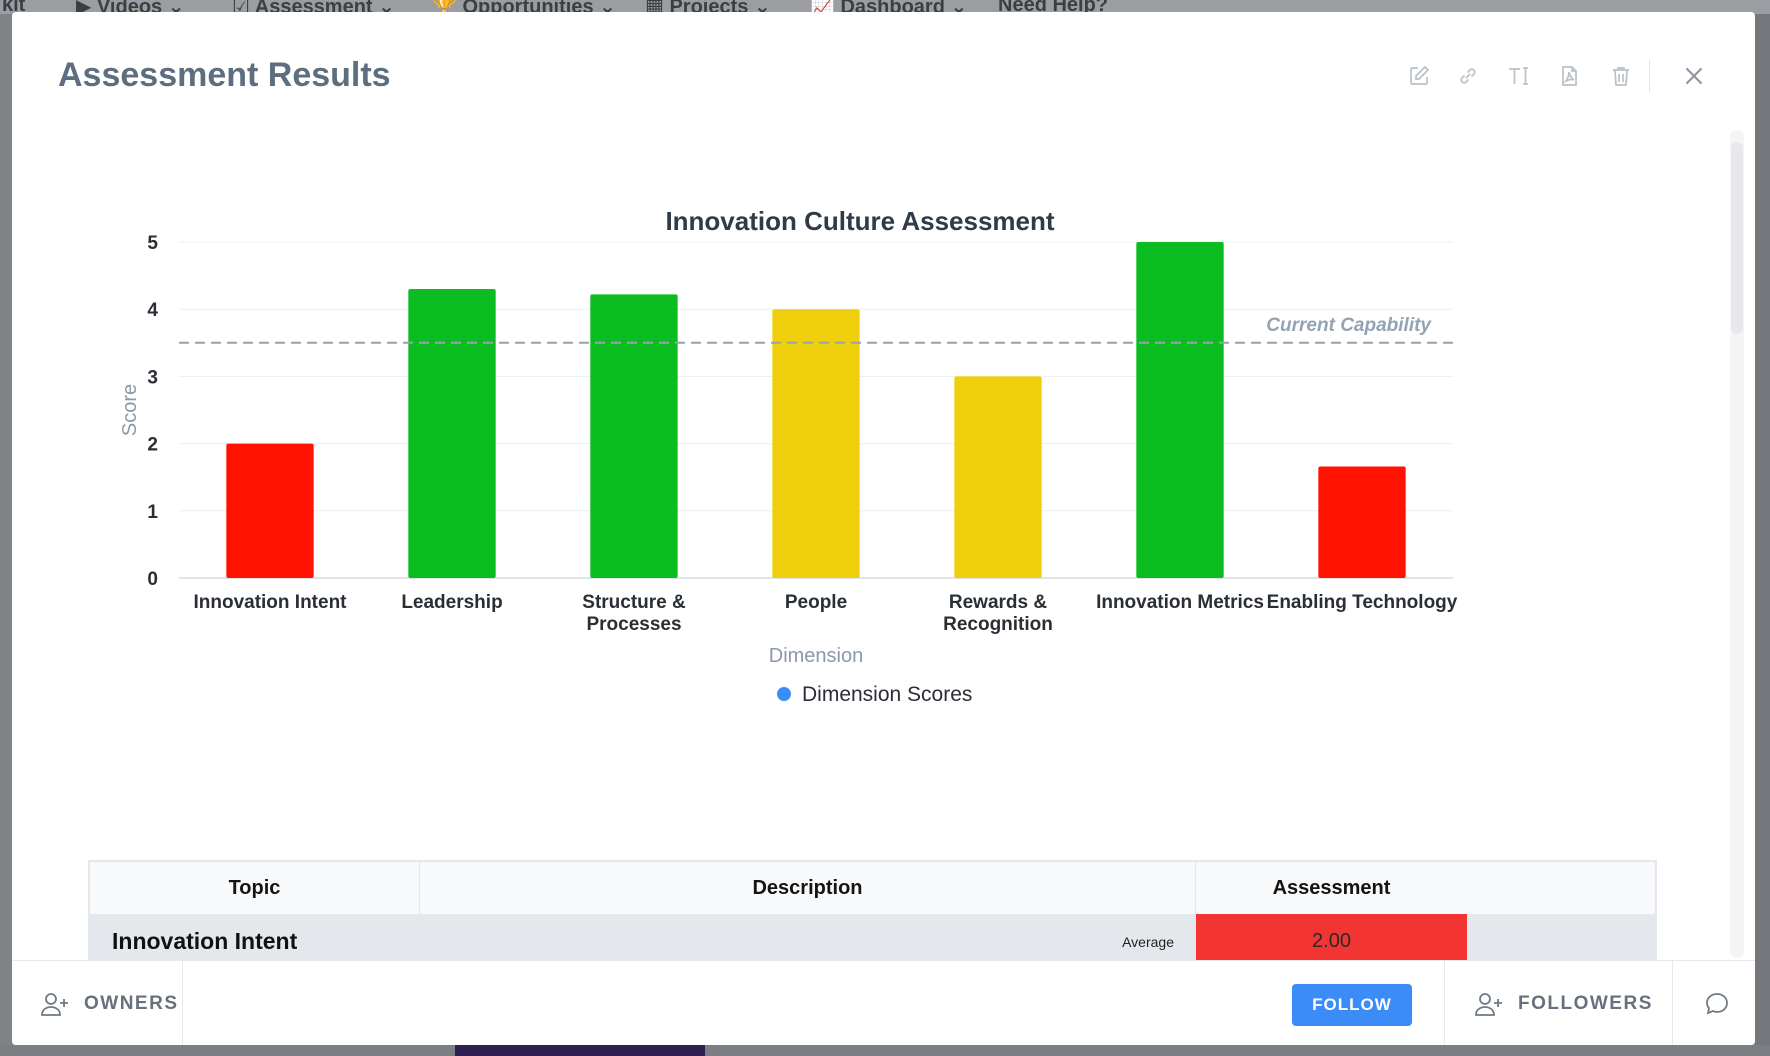 This screenshot has width=1770, height=1056. Describe the element at coordinates (1621, 76) in the screenshot. I see `trash-icon` at that location.